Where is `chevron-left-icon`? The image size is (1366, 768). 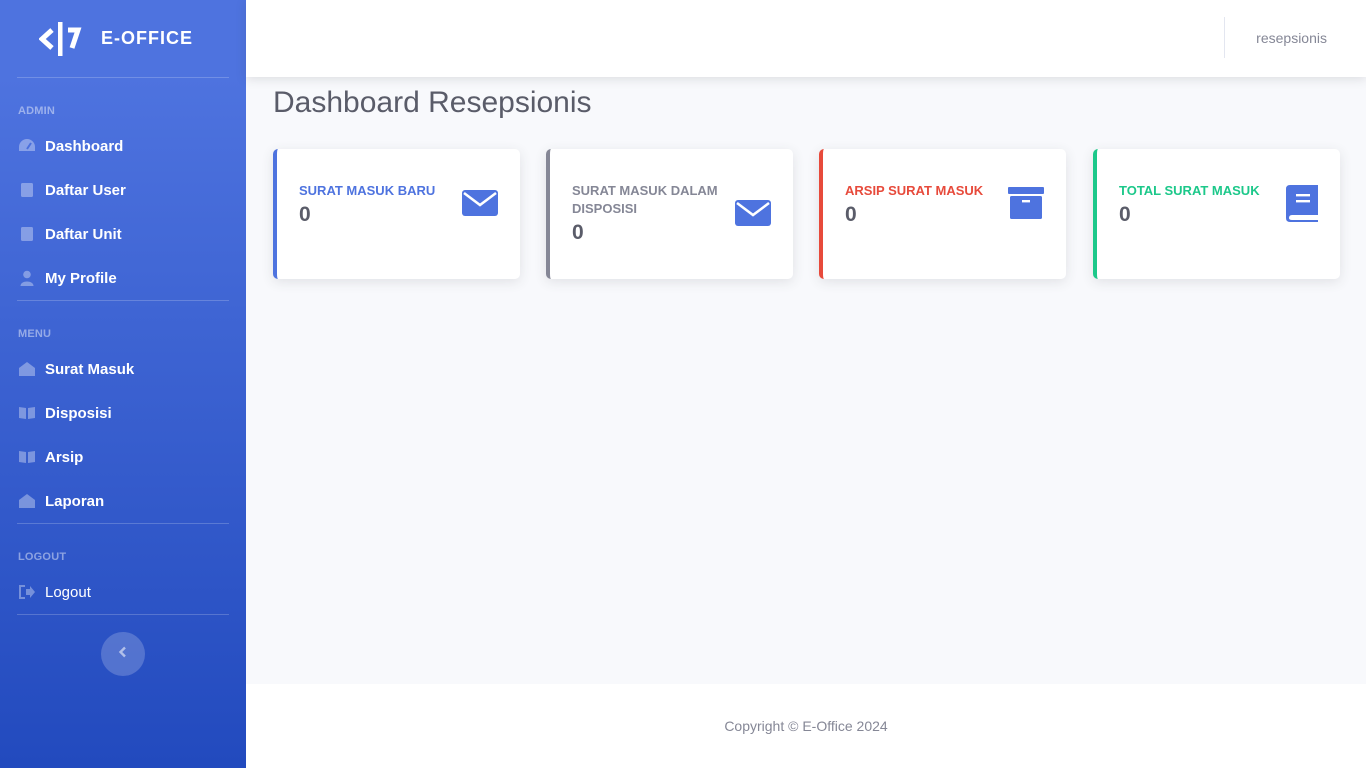 chevron-left-icon is located at coordinates (123, 654).